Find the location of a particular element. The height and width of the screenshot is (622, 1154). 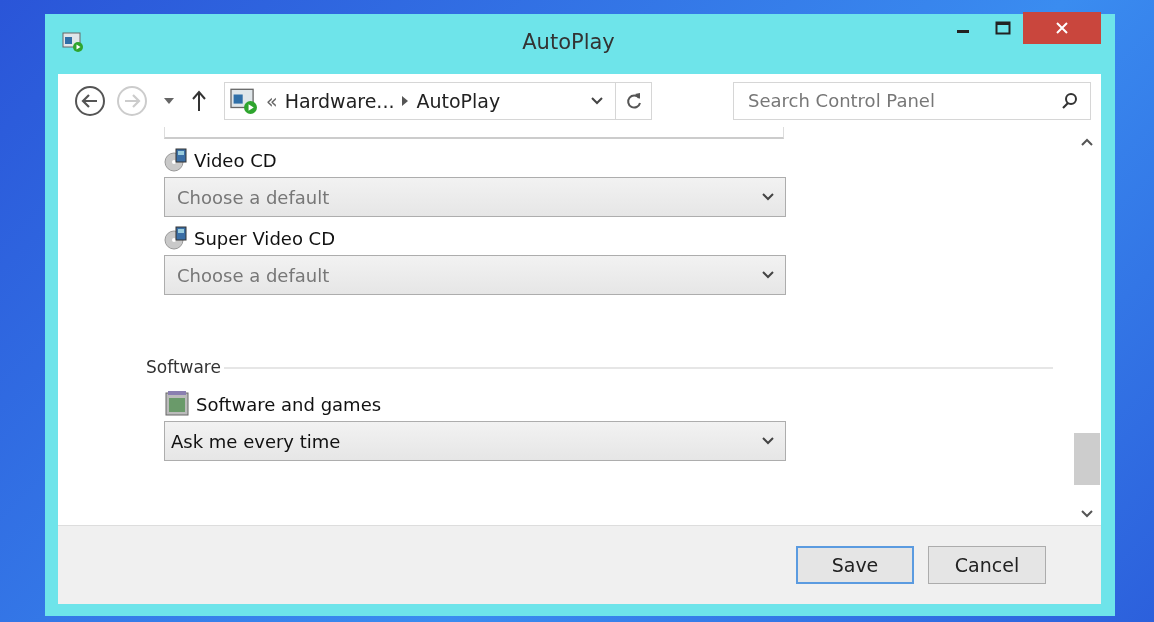

breadcrumb-item: AutoPlay is located at coordinates (458, 100).